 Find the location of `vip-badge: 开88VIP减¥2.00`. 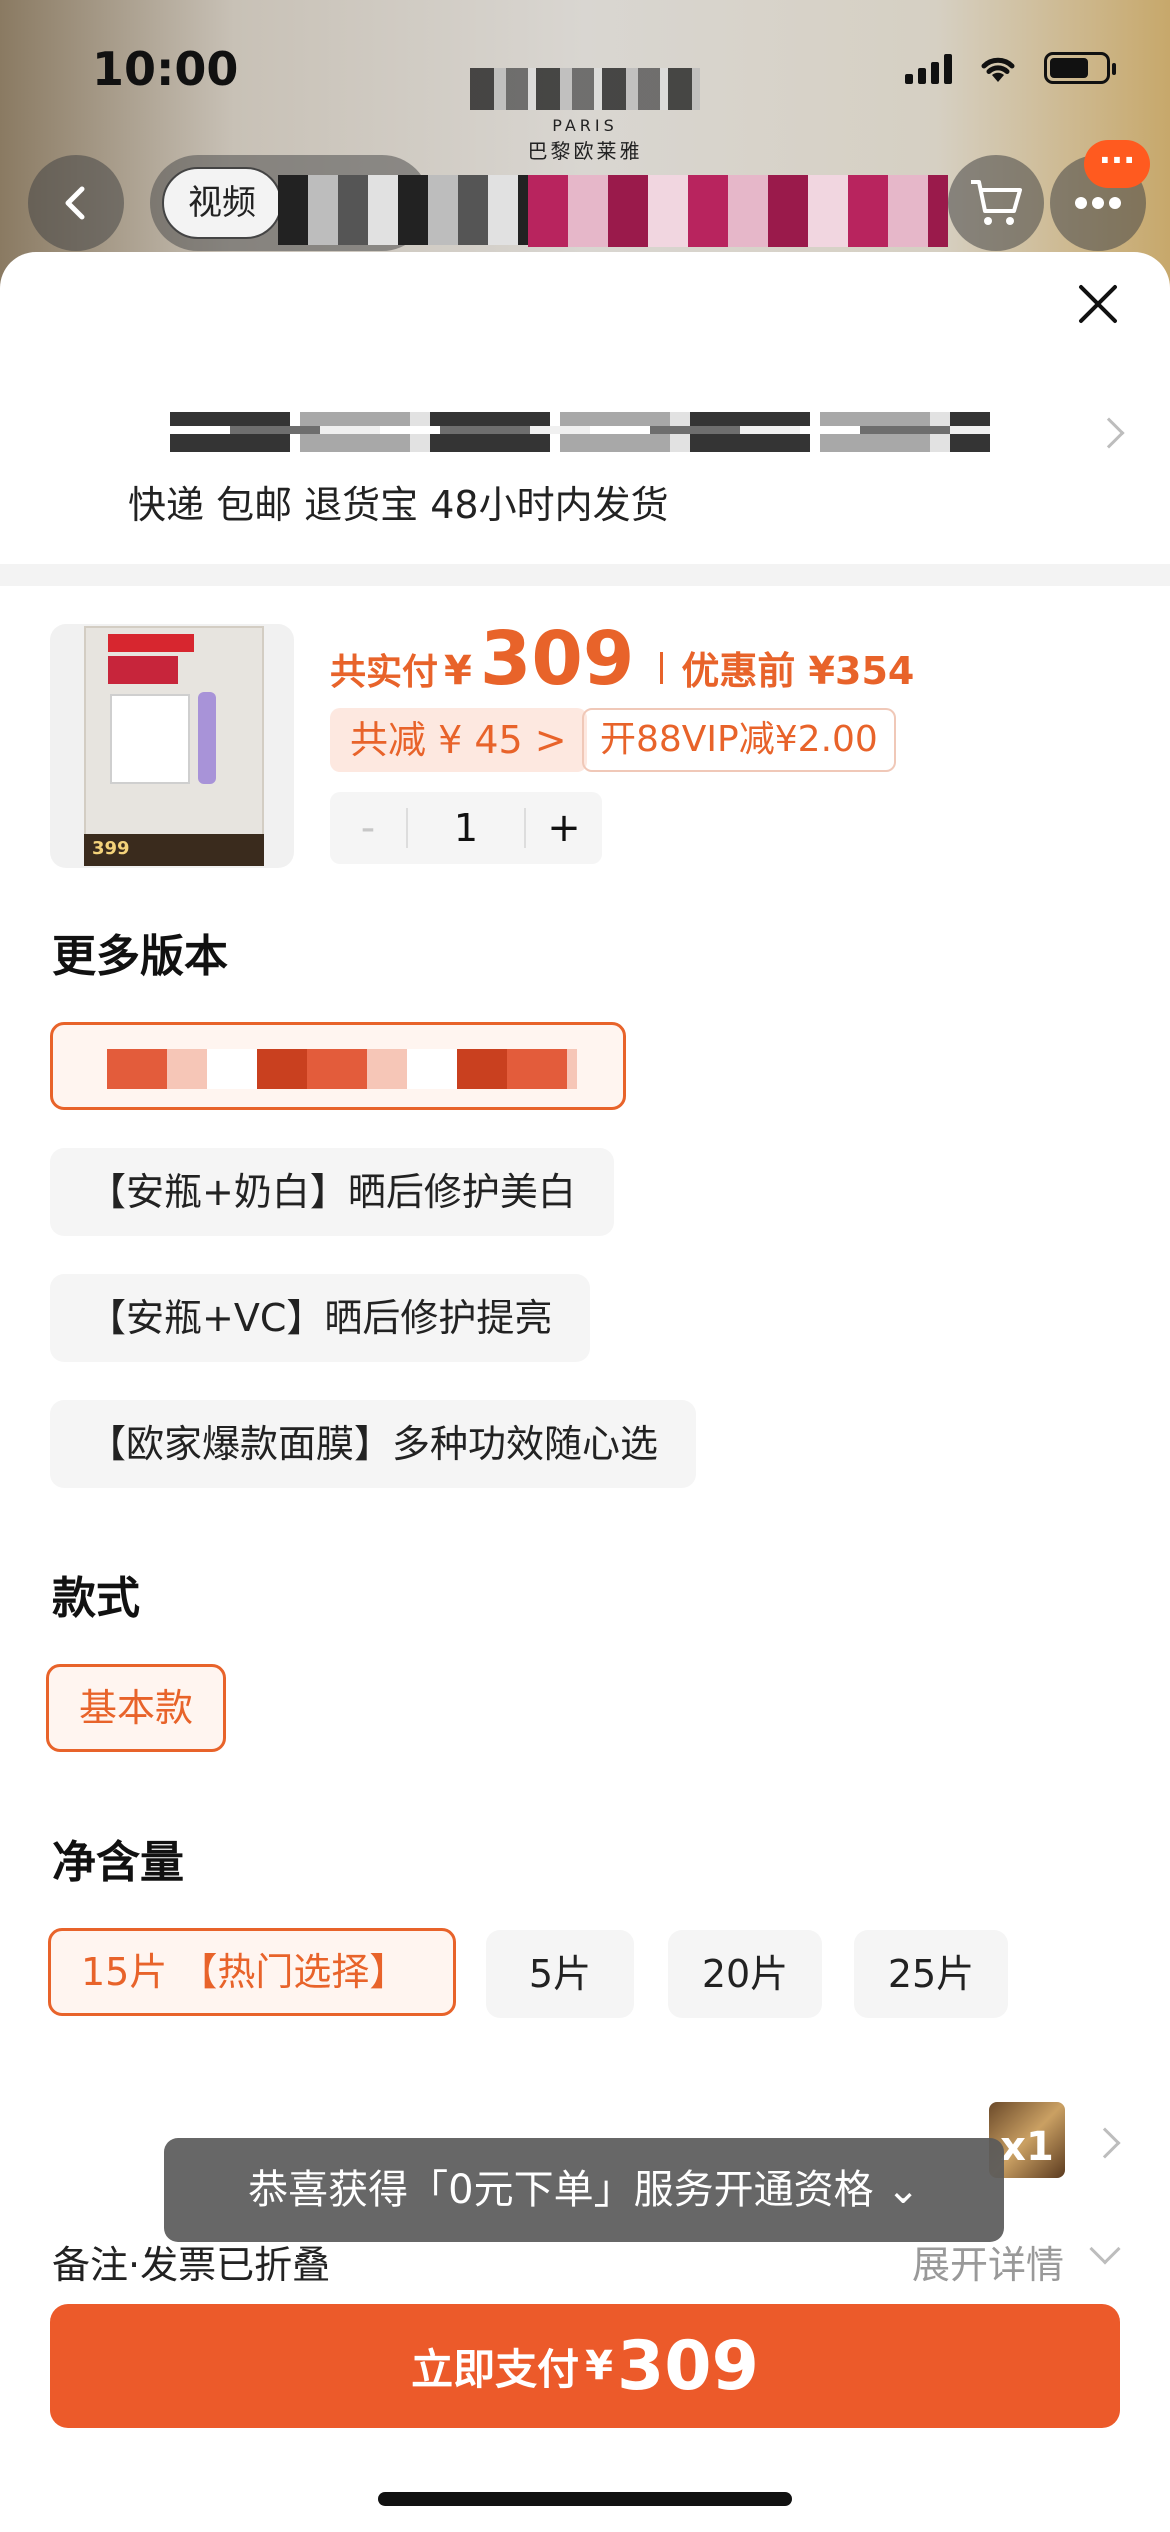

vip-badge: 开88VIP减¥2.00 is located at coordinates (739, 740).